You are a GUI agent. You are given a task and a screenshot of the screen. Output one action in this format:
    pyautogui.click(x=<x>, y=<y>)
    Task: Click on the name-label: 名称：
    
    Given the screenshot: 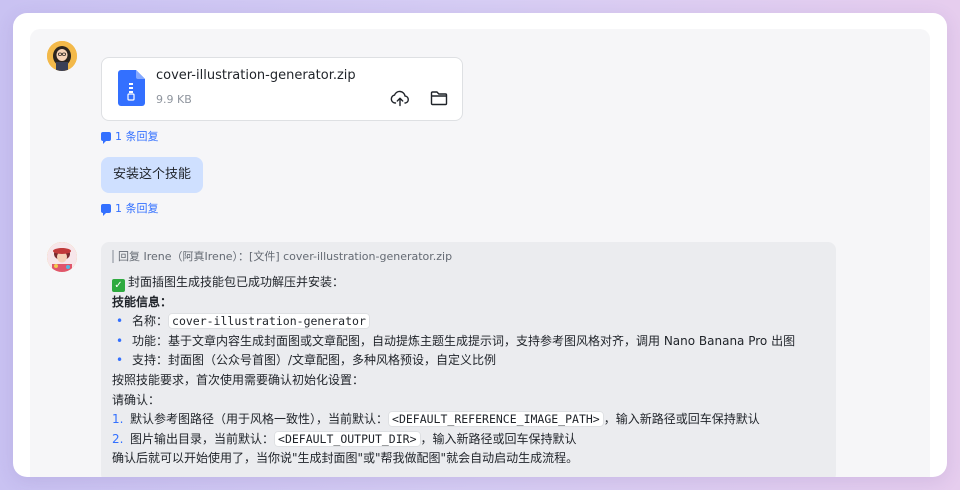 What is the action you would take?
    pyautogui.click(x=150, y=321)
    